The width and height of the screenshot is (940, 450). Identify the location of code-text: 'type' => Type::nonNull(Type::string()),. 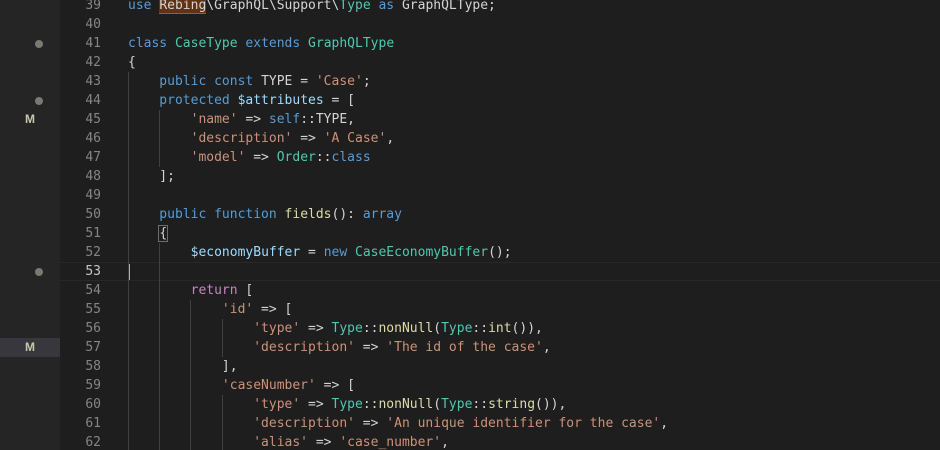
(347, 404).